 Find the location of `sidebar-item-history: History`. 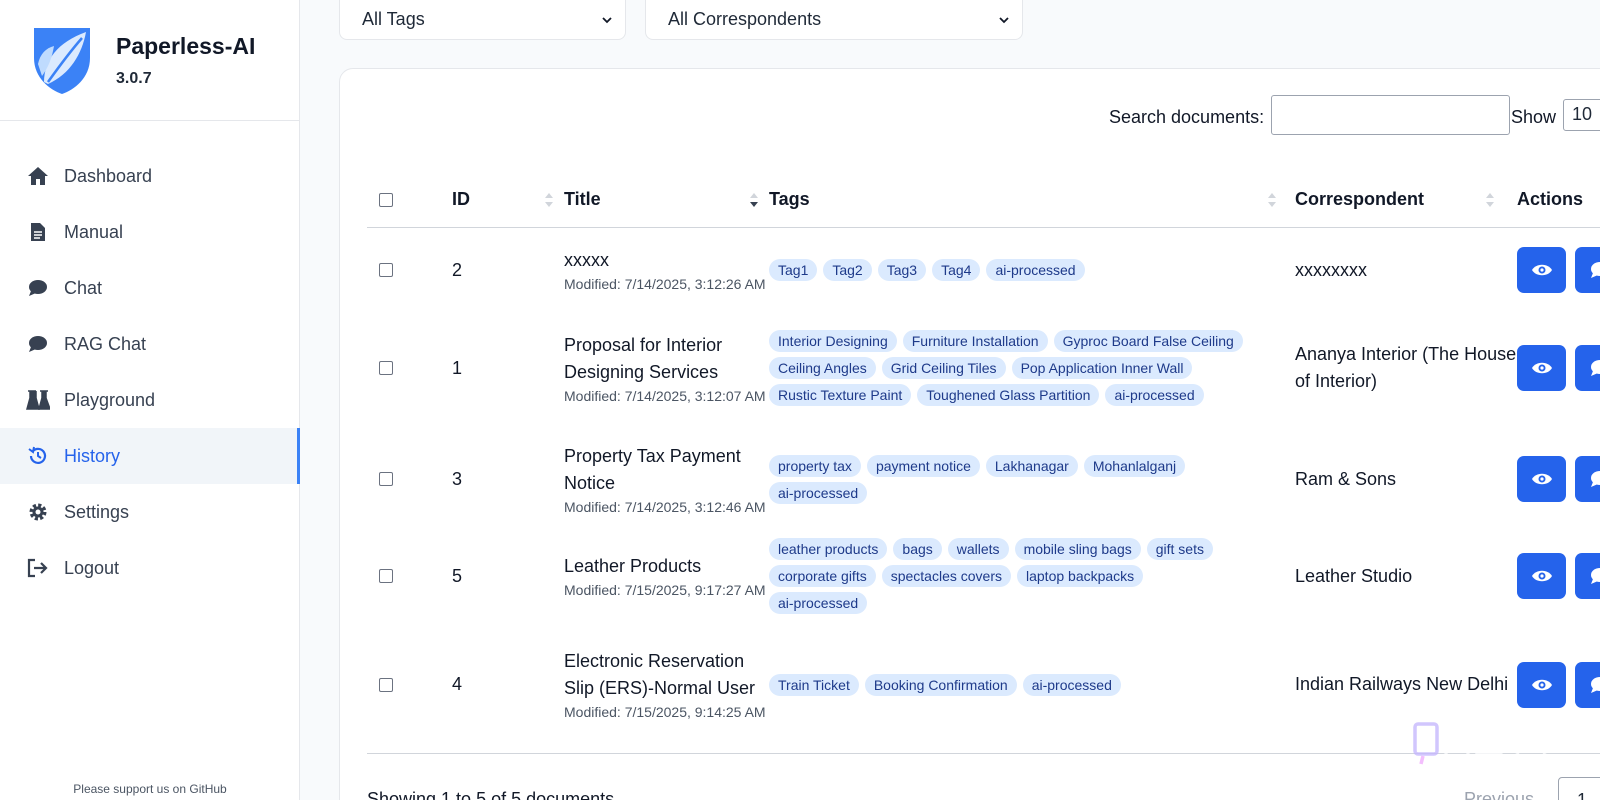

sidebar-item-history: History is located at coordinates (150, 456).